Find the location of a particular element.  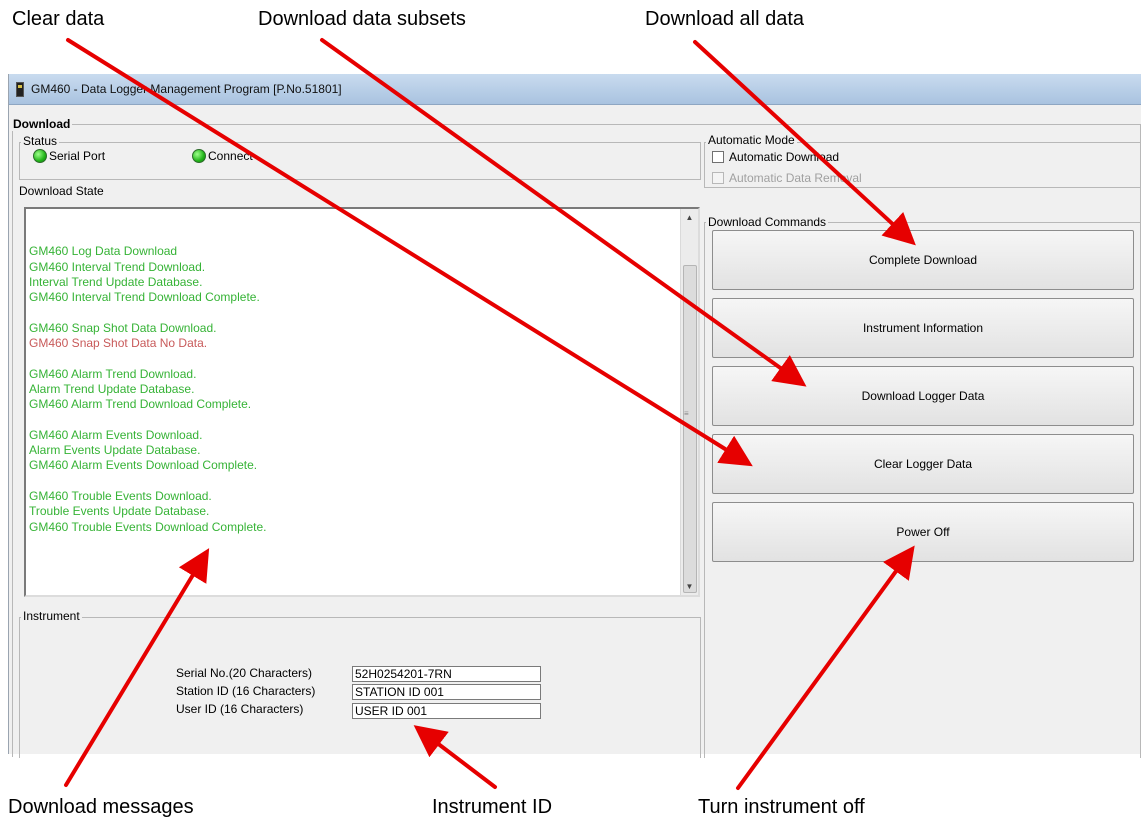

arrow-download-all is located at coordinates (804, 143).